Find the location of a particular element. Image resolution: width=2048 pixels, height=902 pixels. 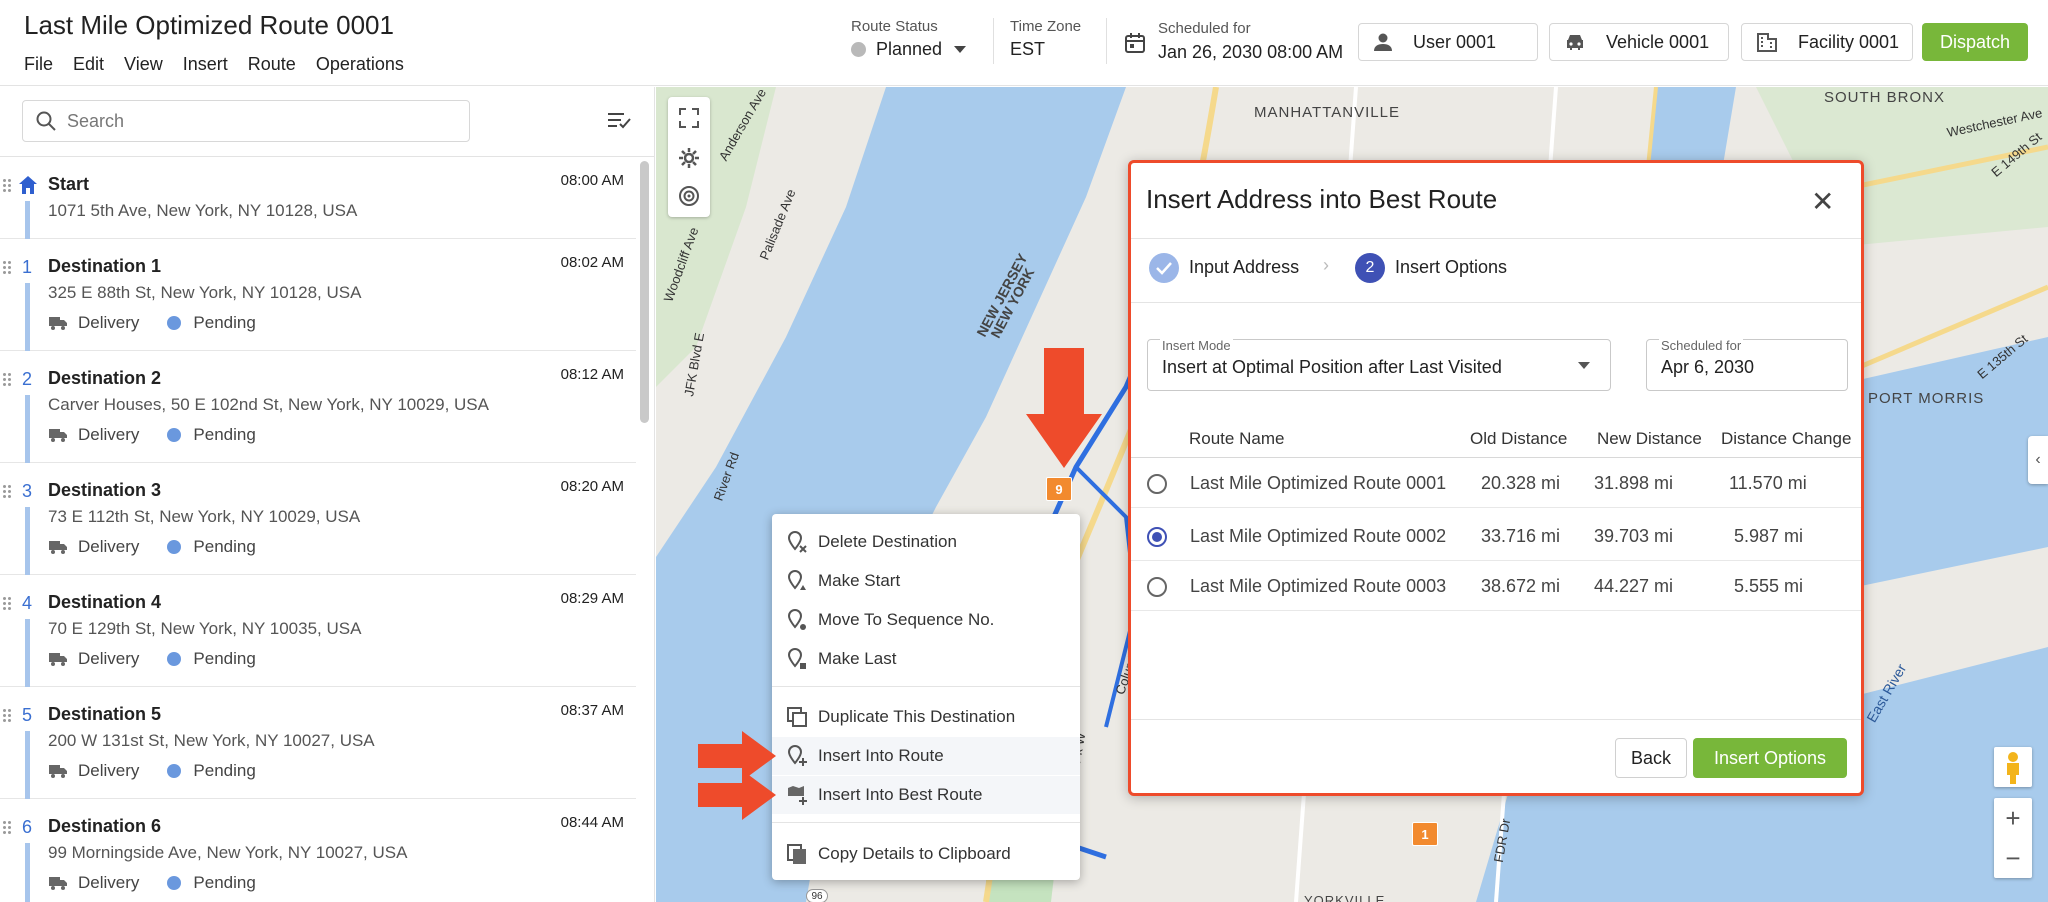

menu-item-move-to-sequence: Move To Sequence No. is located at coordinates (926, 620).